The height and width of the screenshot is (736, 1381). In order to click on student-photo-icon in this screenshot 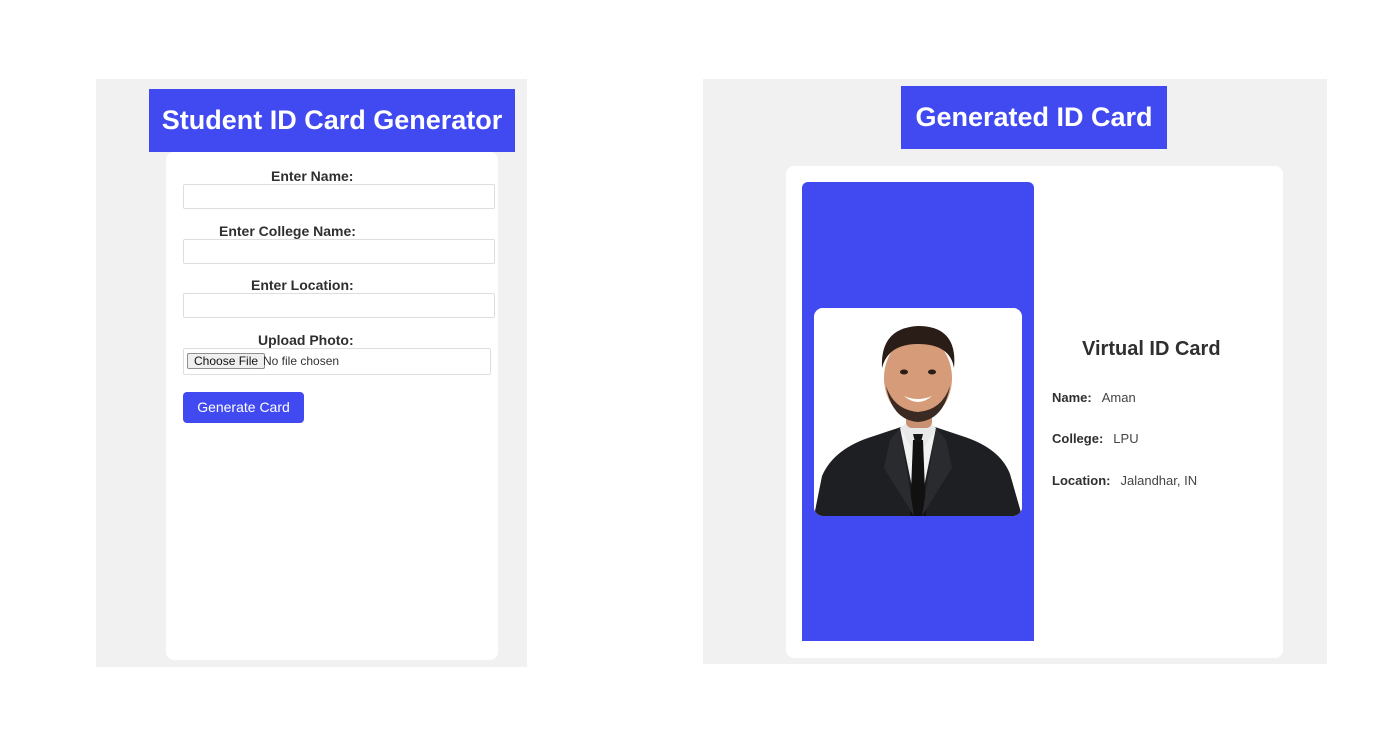, I will do `click(918, 412)`.